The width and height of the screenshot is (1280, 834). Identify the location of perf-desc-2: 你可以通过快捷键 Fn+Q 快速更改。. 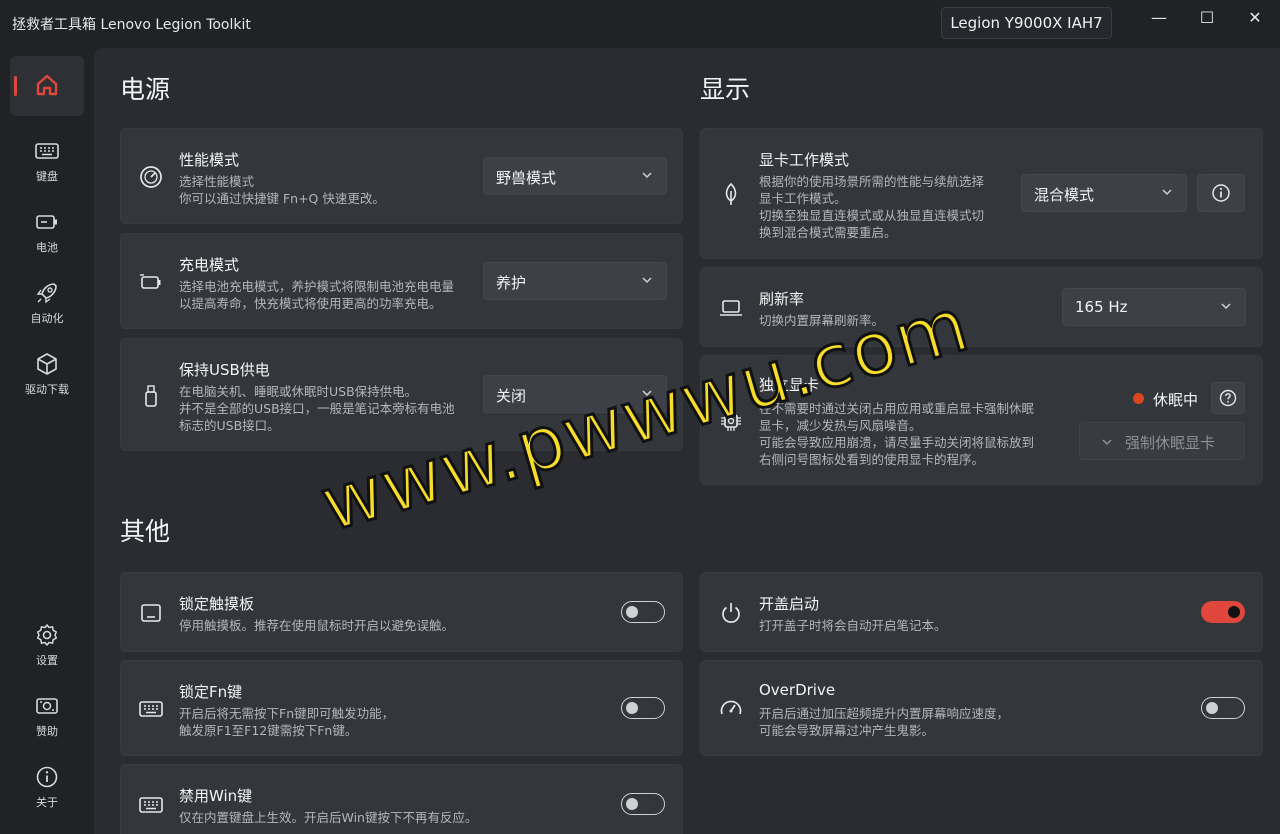
(282, 198).